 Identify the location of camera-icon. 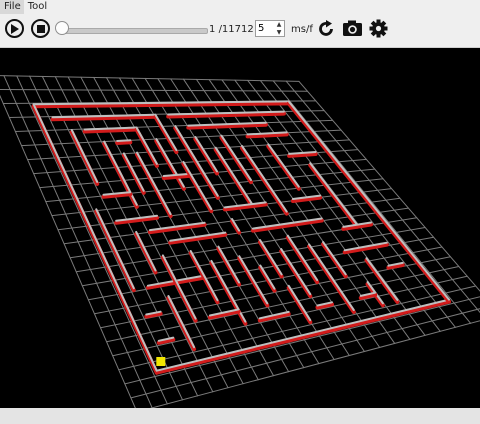
(352, 28).